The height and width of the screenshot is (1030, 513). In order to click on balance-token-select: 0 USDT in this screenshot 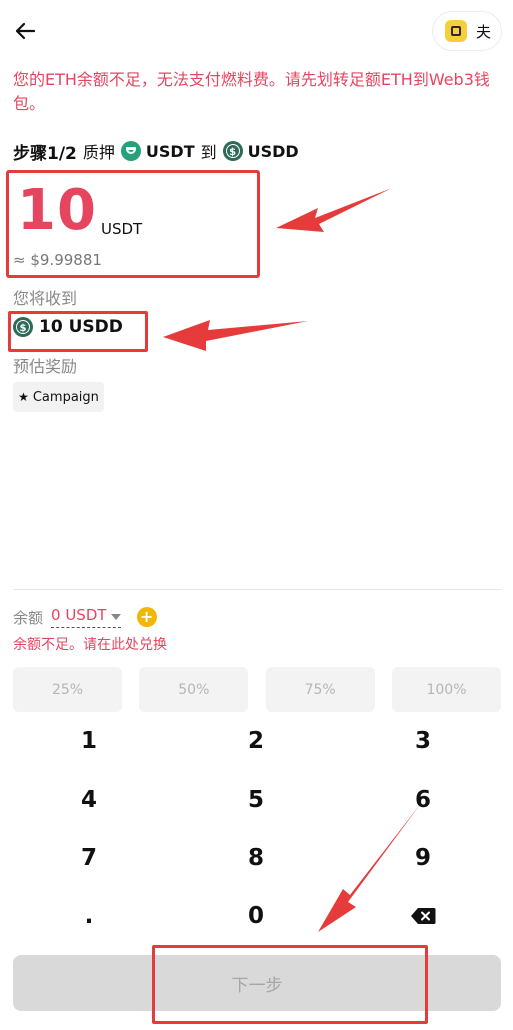, I will do `click(86, 617)`.